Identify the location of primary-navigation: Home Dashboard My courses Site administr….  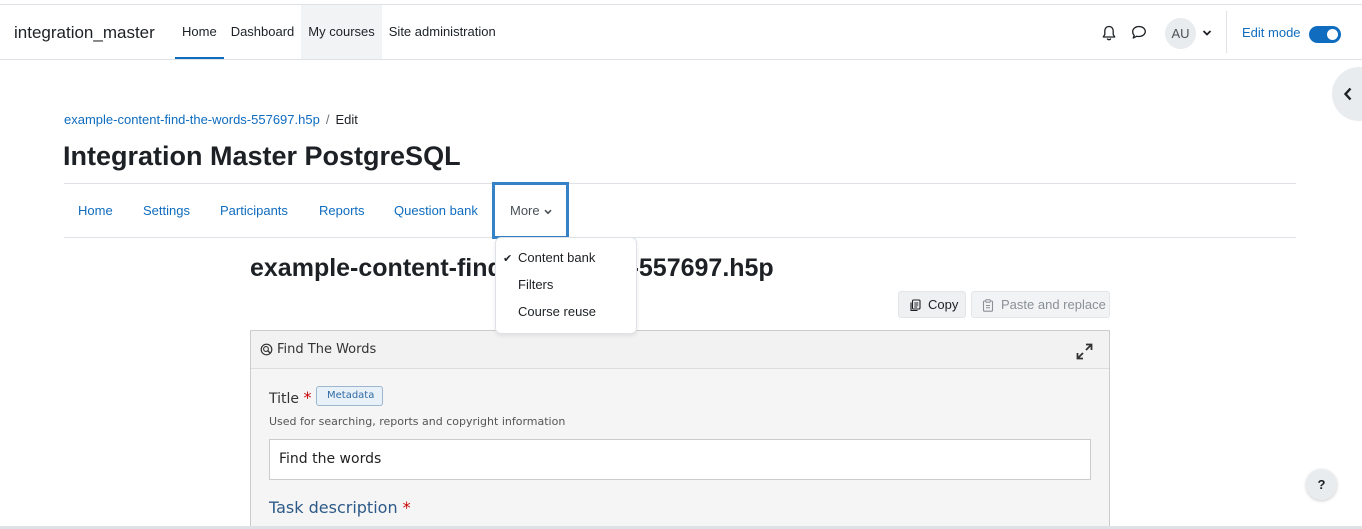
(339, 32).